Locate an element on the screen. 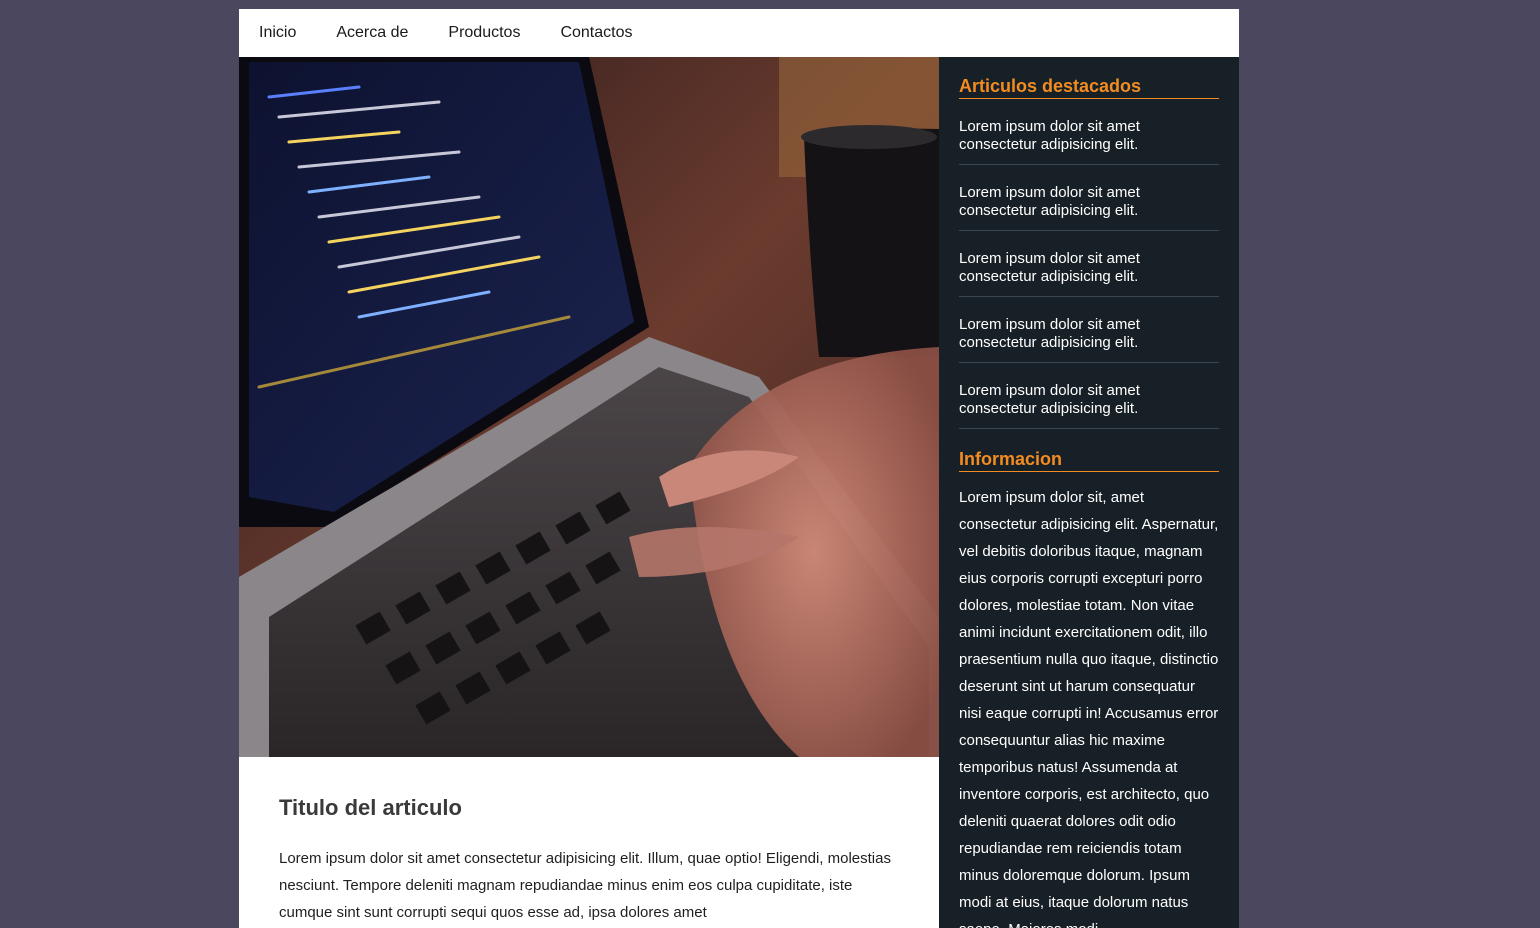 The width and height of the screenshot is (1540, 928). nav-item-contactos: Contactos is located at coordinates (596, 33).